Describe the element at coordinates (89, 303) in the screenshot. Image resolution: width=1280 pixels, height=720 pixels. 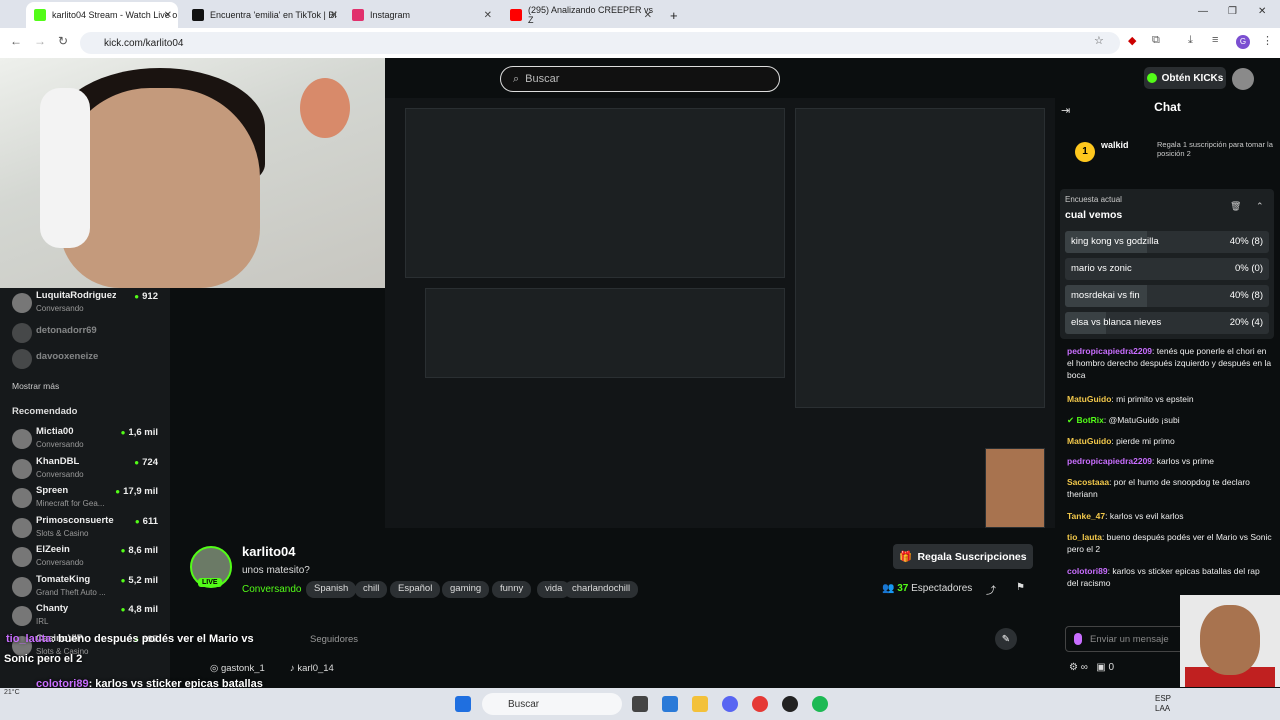
I see `sidebar-item-following: LuquitaRodriguez Conversando ● 912` at that location.